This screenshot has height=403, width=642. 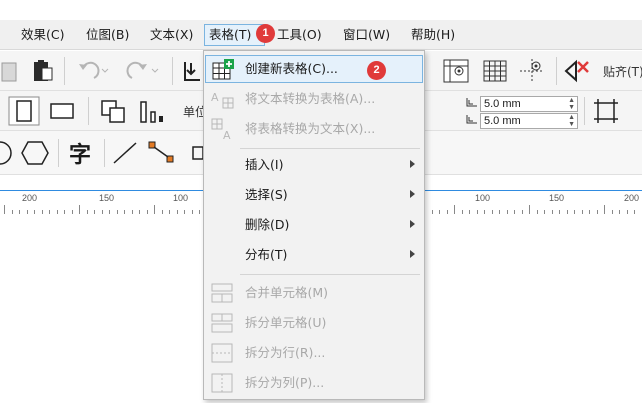 What do you see at coordinates (126, 153) in the screenshot?
I see `line-tool-icon` at bounding box center [126, 153].